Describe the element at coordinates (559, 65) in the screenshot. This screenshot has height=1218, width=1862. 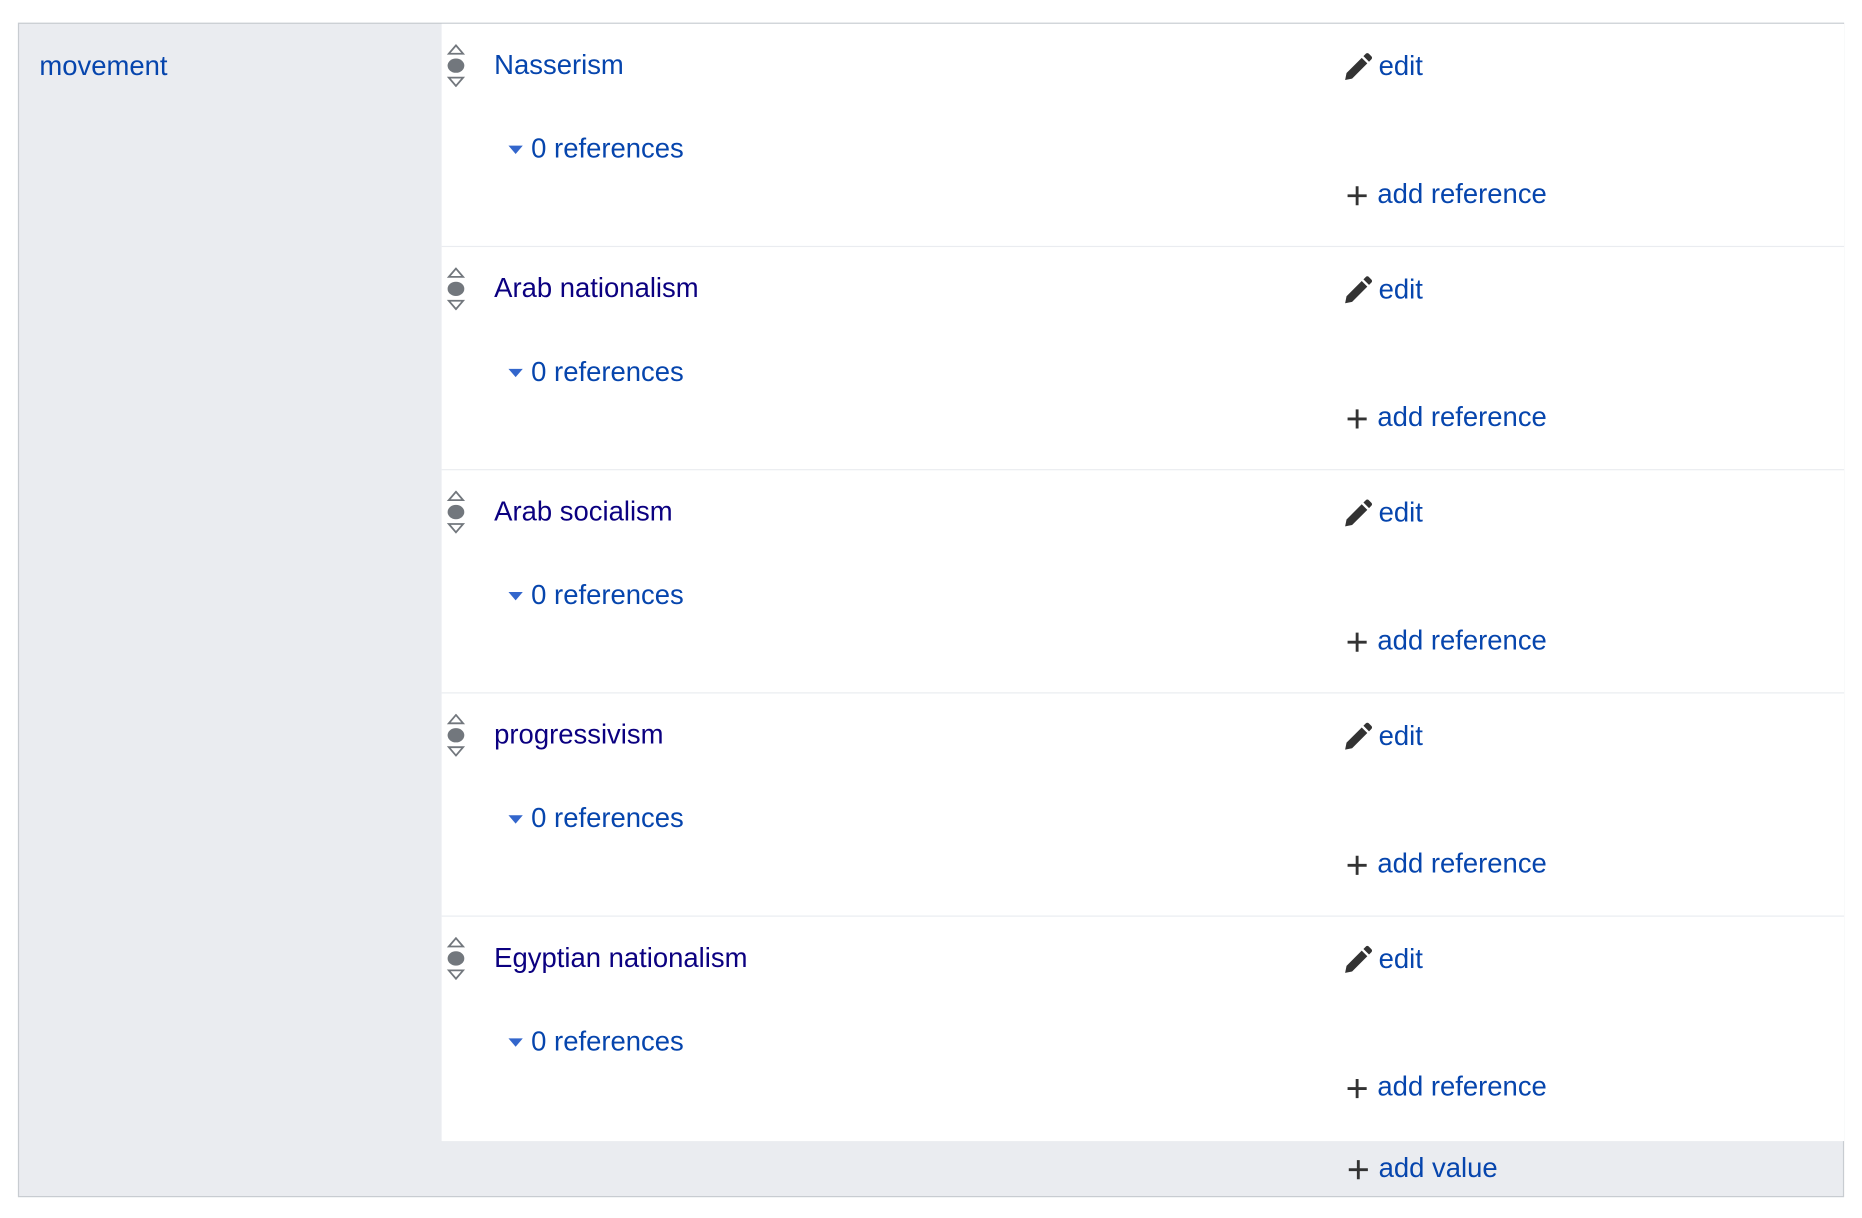
I see `statement-value-link: Nasserism` at that location.